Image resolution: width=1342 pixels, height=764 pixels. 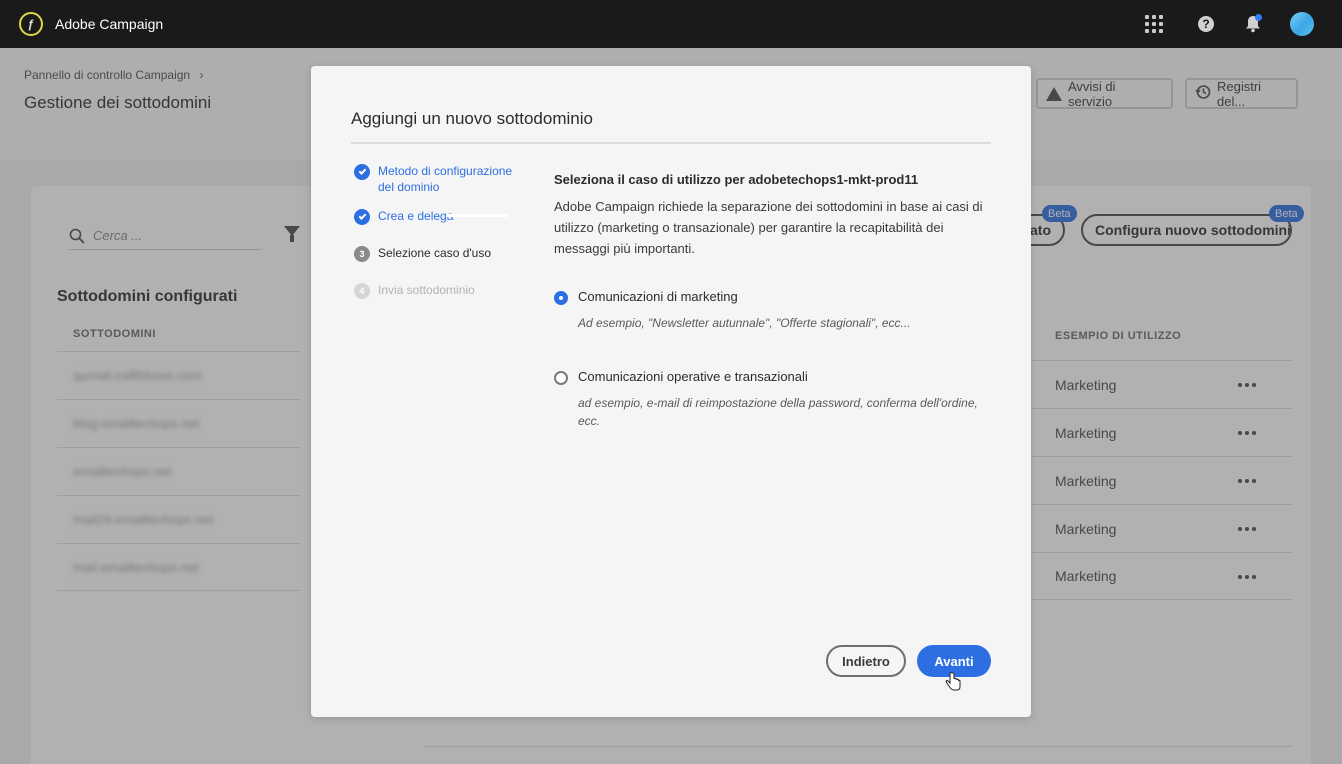 I want to click on step-domain-method: Metodo di configurazione del dominio, so click(x=441, y=179).